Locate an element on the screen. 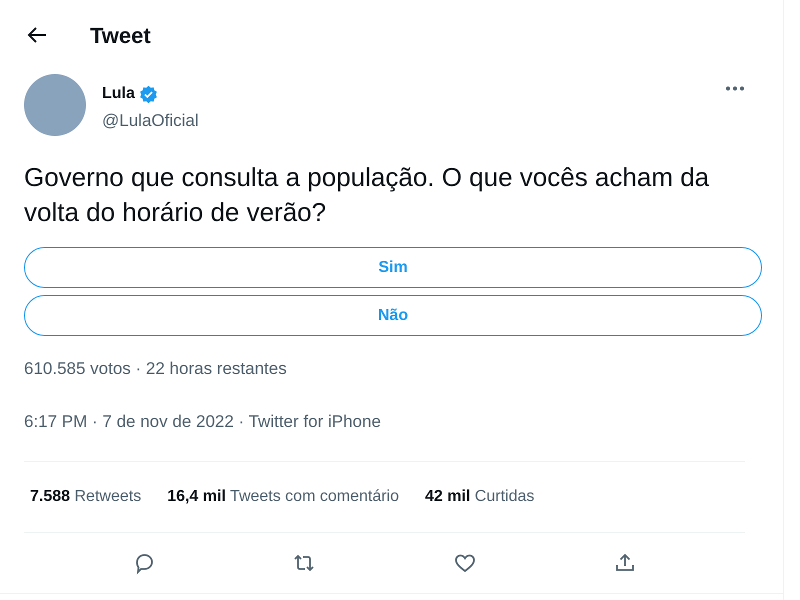  more-options-button is located at coordinates (735, 88).